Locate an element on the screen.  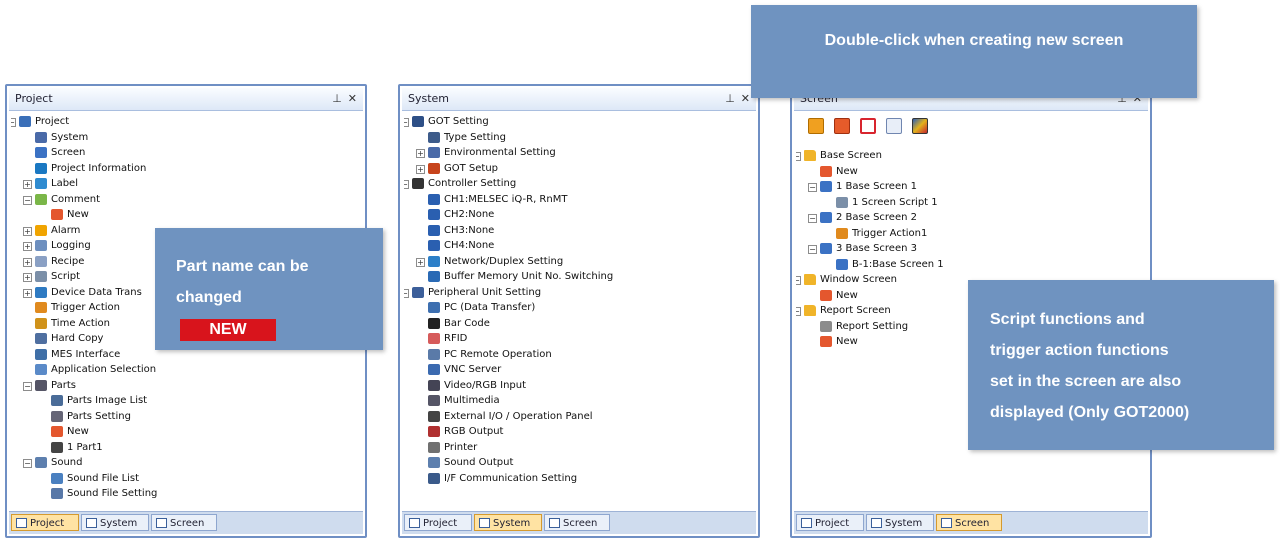
tree-item: Type Setting is located at coordinates (579, 138).